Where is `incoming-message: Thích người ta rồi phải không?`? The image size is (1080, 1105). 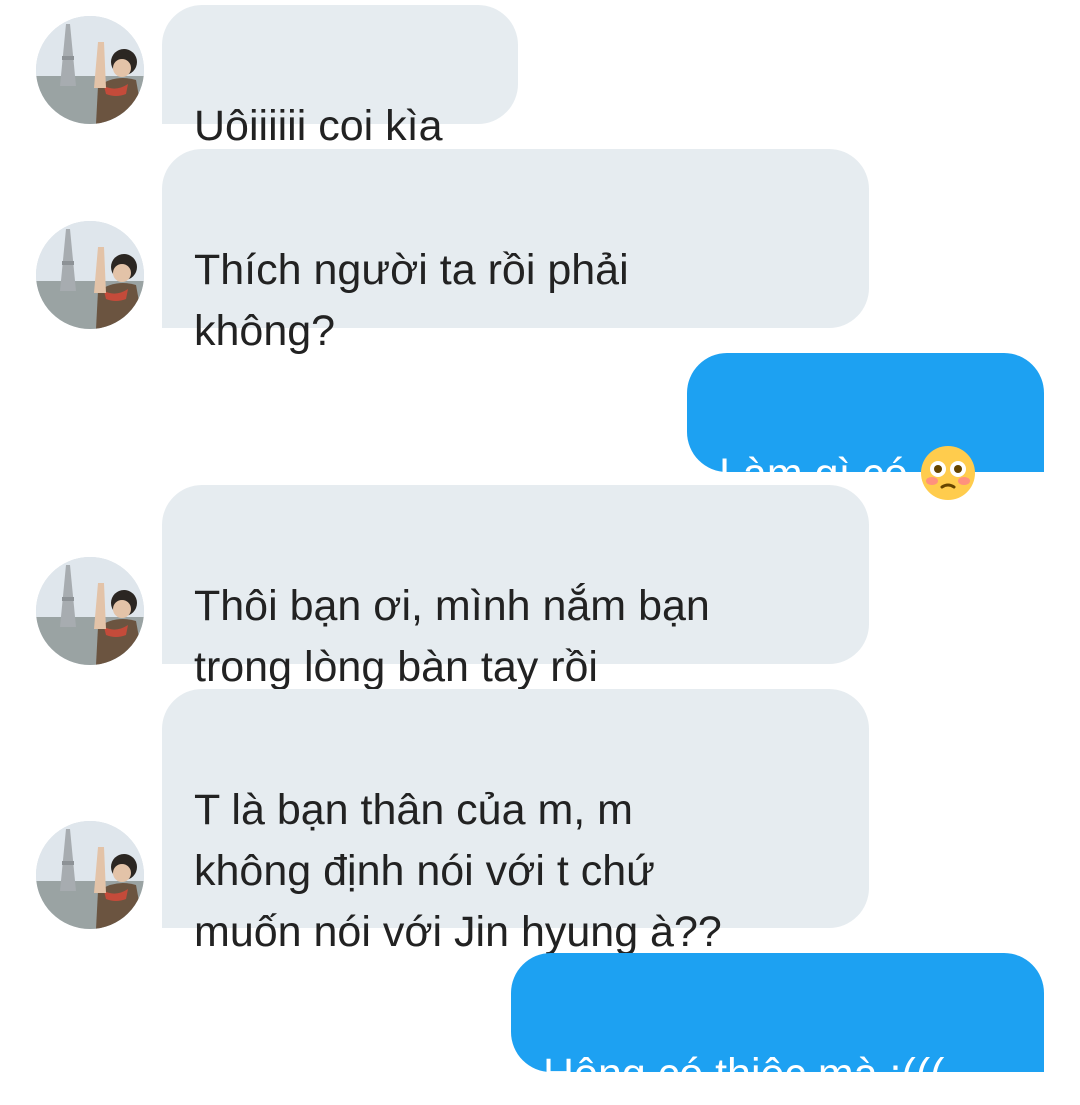
incoming-message: Thích người ta rồi phải không? is located at coordinates (515, 252).